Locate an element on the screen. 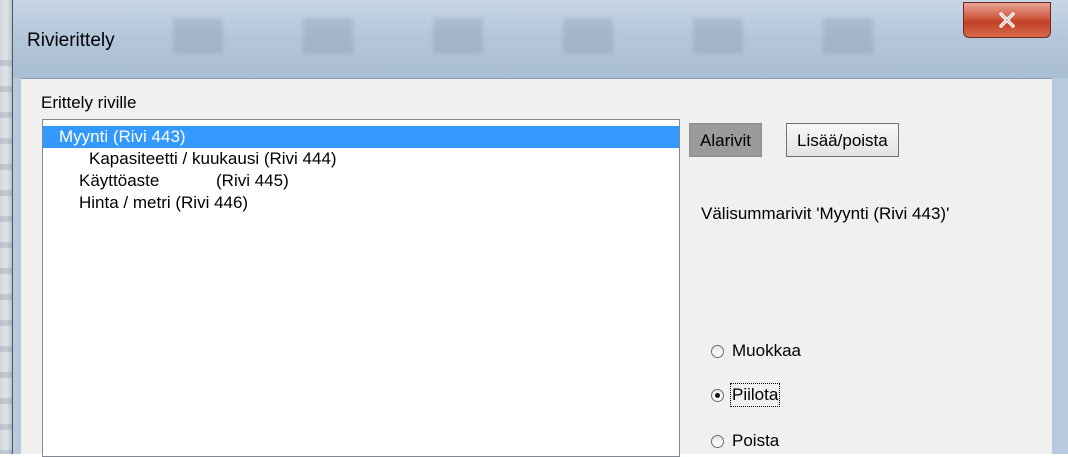 The width and height of the screenshot is (1068, 457). radio-piilota: Piilota is located at coordinates (746, 395).